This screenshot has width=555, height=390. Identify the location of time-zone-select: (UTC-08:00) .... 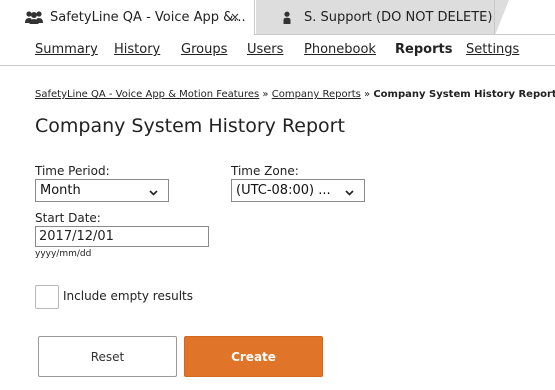
(298, 190).